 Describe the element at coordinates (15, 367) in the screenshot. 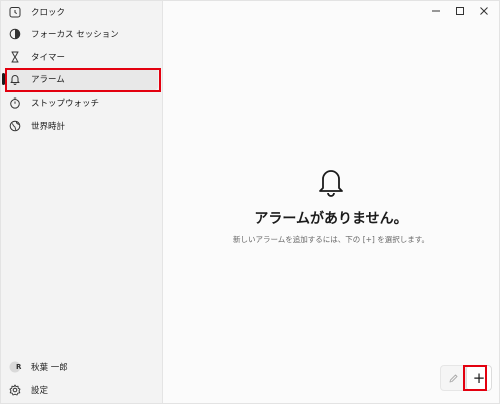

I see `avatar: R` at that location.